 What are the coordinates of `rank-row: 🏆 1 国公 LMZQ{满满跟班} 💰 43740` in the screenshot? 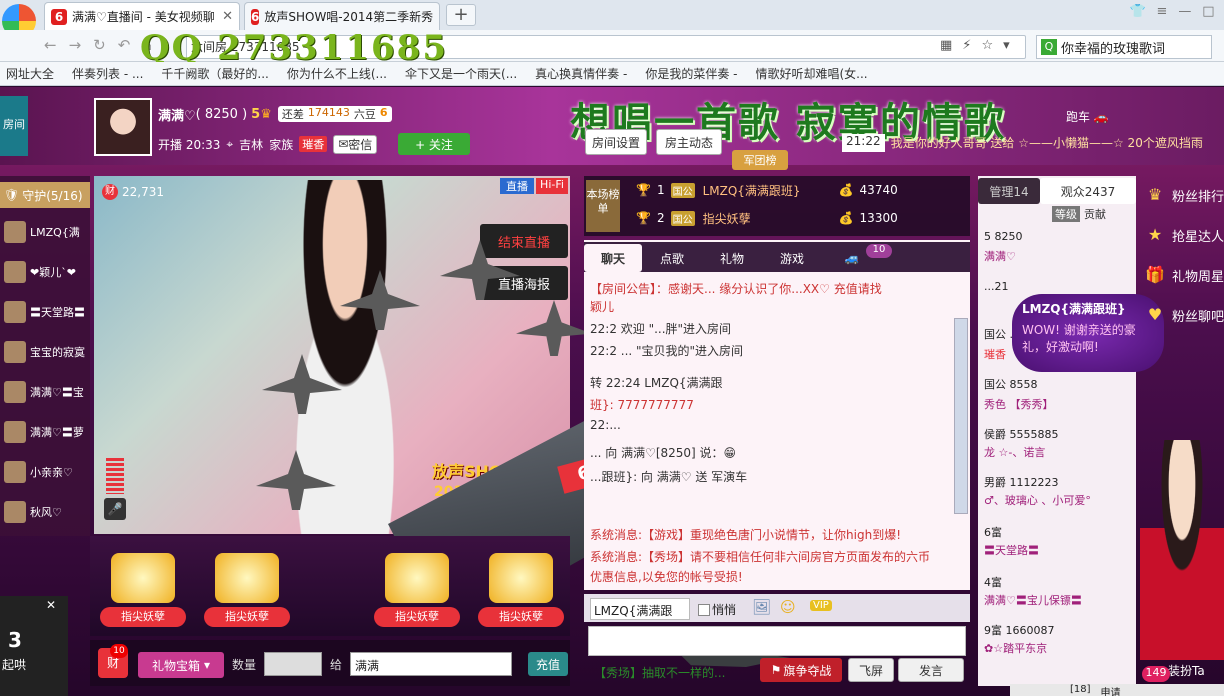 It's located at (801, 190).